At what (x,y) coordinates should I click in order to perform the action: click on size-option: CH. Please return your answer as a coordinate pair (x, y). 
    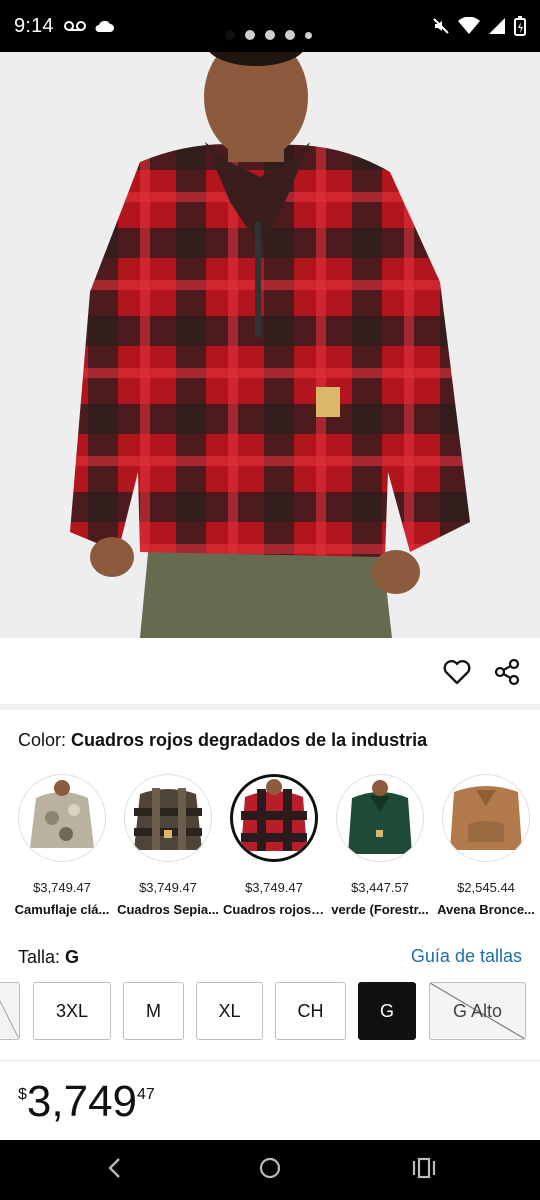
    Looking at the image, I should click on (310, 1011).